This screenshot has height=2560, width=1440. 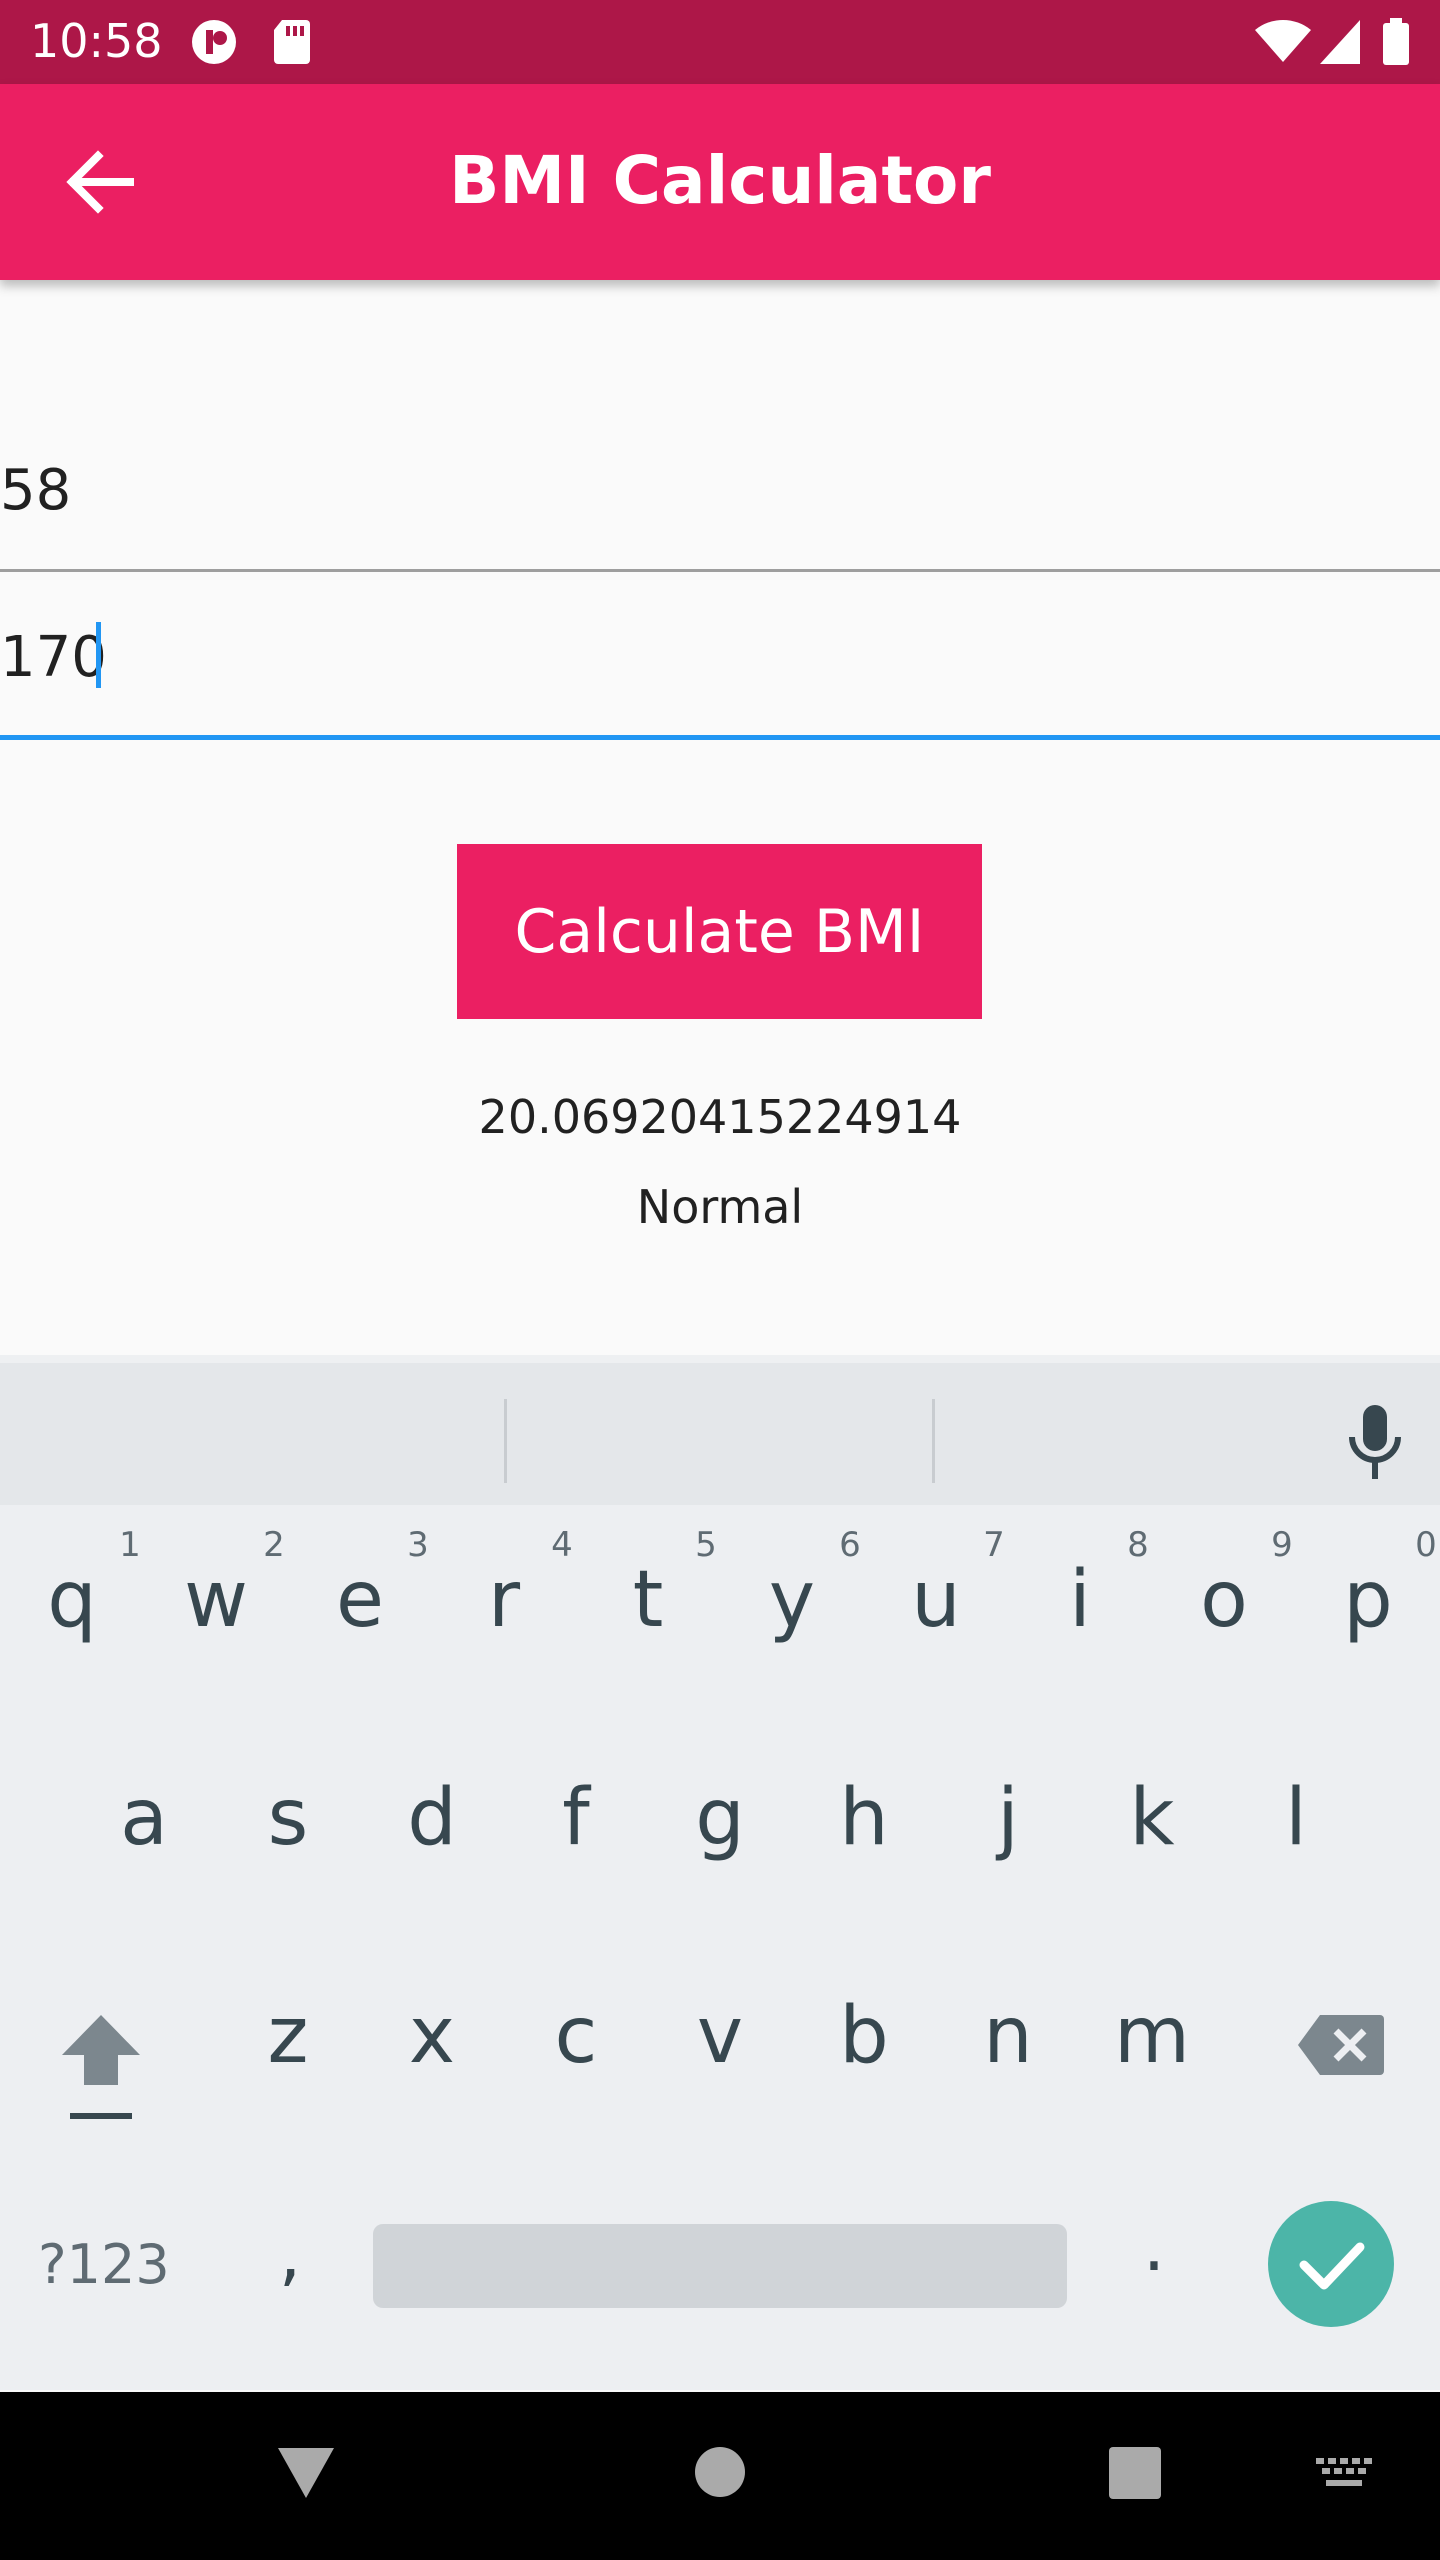 What do you see at coordinates (562, 1545) in the screenshot?
I see `key-hint-4: 4` at bounding box center [562, 1545].